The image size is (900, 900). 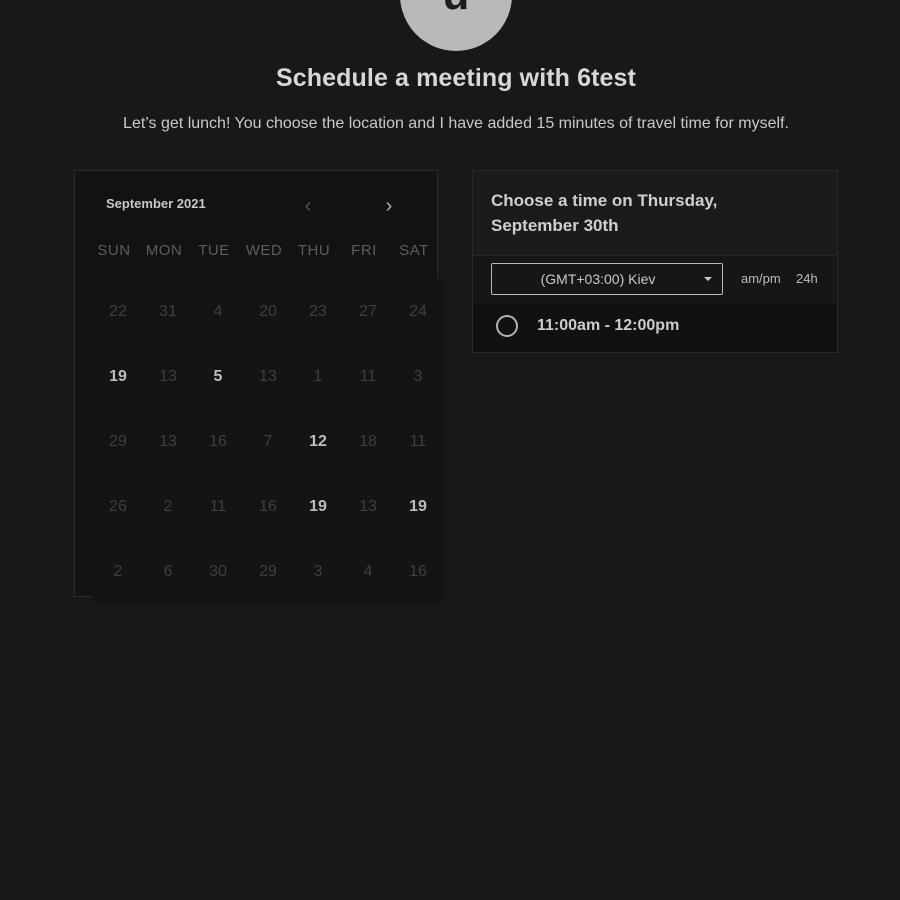 I want to click on time-slot: 11:00am - 12:00pm, so click(x=655, y=328).